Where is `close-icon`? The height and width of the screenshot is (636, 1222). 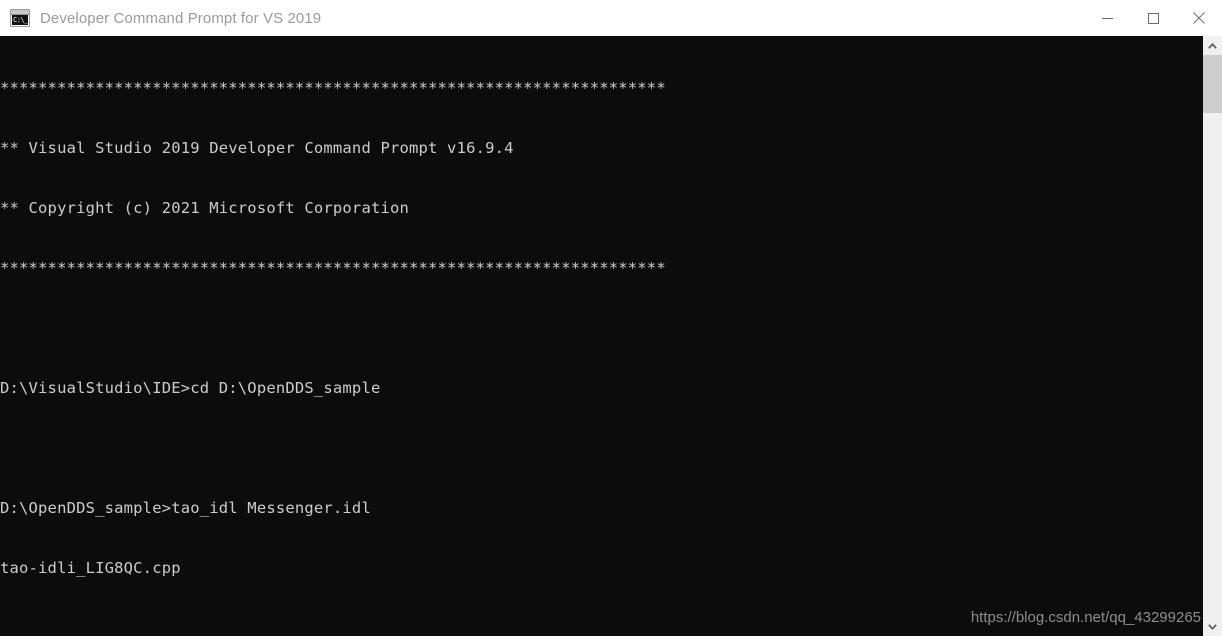 close-icon is located at coordinates (1199, 18).